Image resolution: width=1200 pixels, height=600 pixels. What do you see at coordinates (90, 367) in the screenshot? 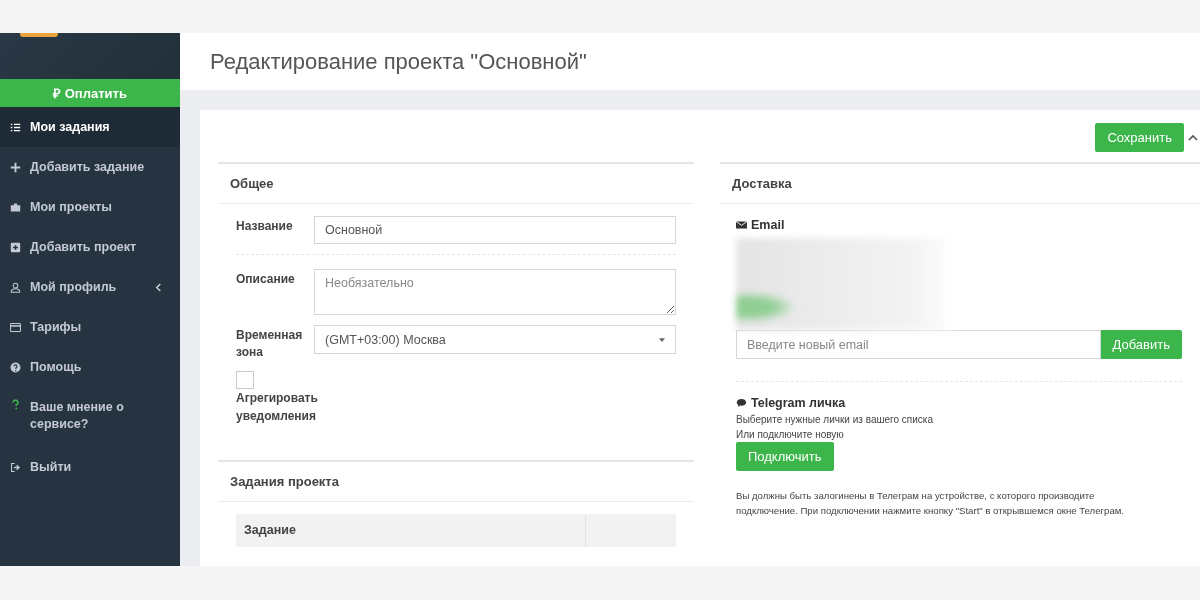
I see `menu-item: Помощь` at bounding box center [90, 367].